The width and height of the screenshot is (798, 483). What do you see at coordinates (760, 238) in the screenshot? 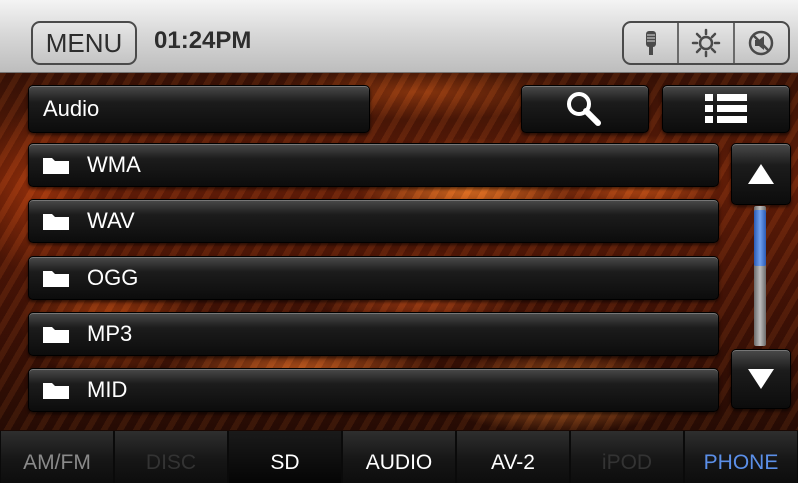
I see `scrollbar-thumb` at bounding box center [760, 238].